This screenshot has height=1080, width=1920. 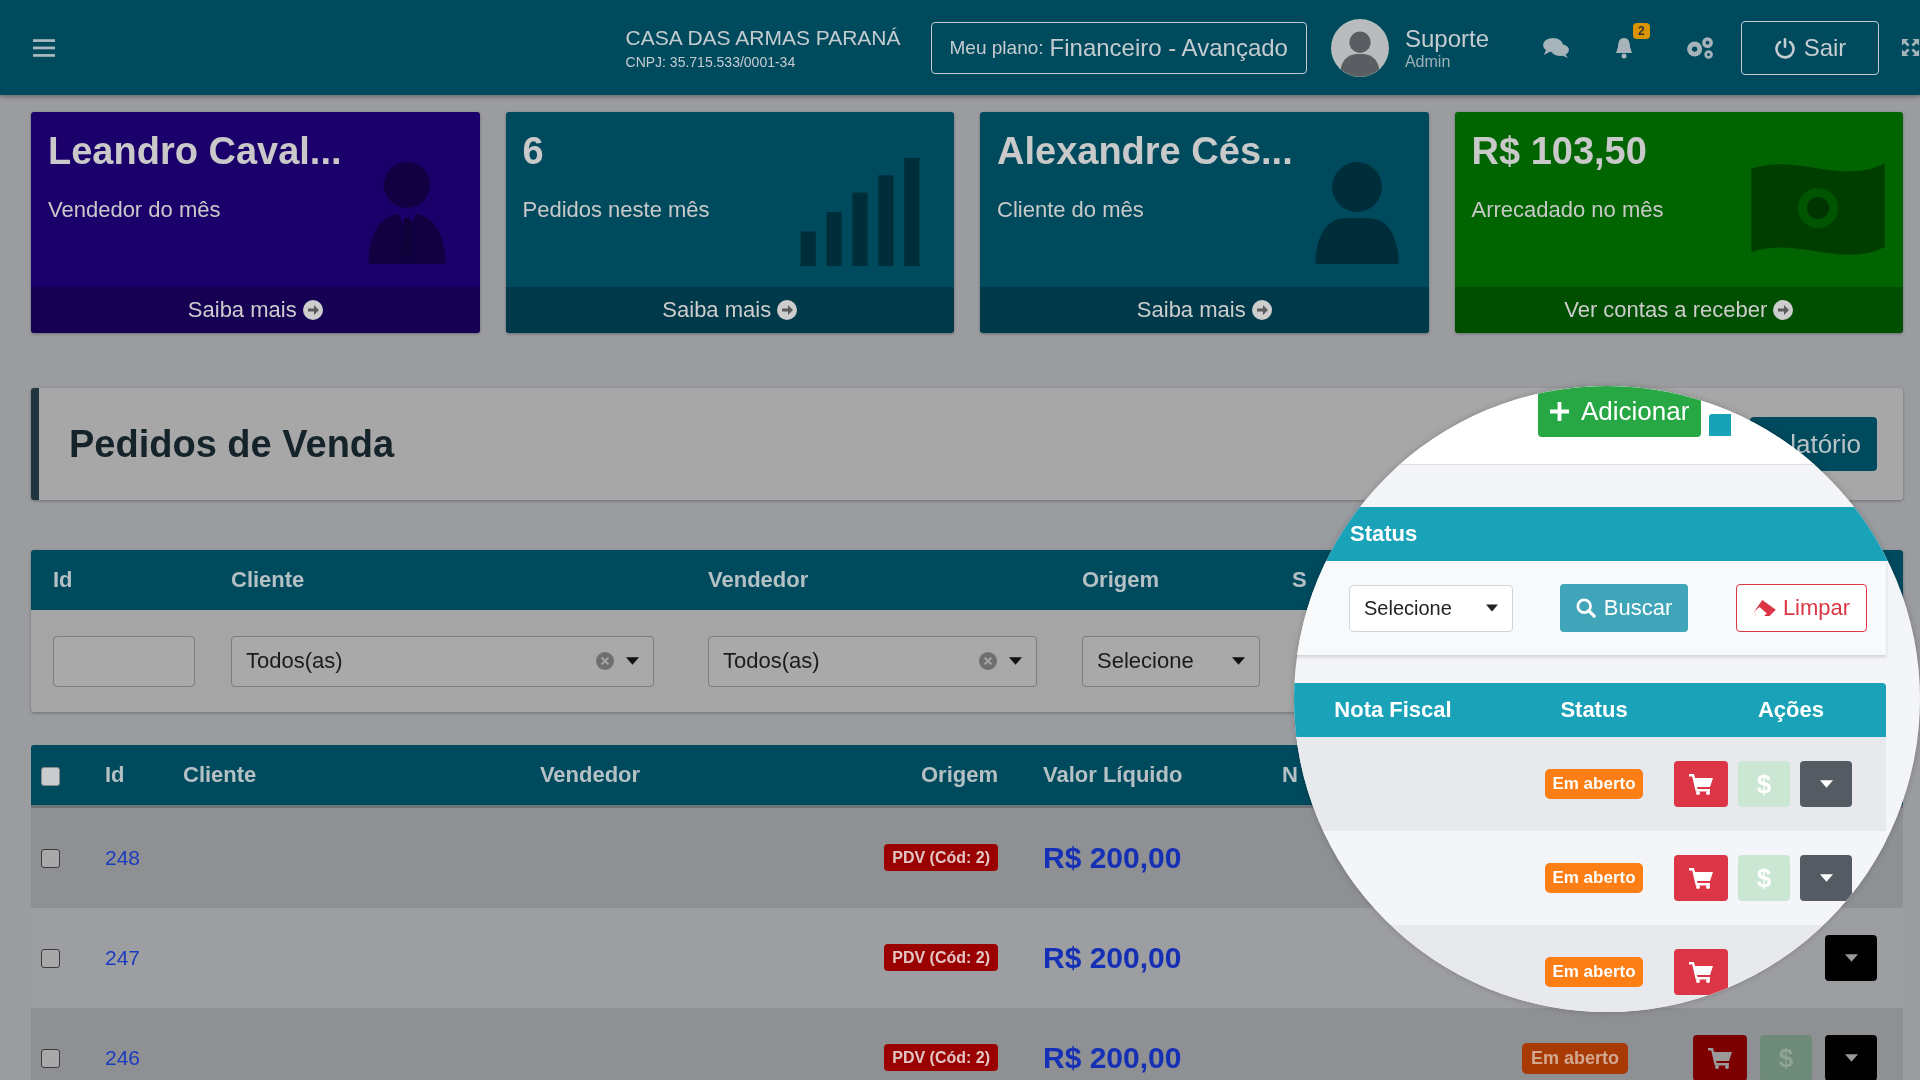 What do you see at coordinates (533, 151) in the screenshot?
I see `card-value: 6` at bounding box center [533, 151].